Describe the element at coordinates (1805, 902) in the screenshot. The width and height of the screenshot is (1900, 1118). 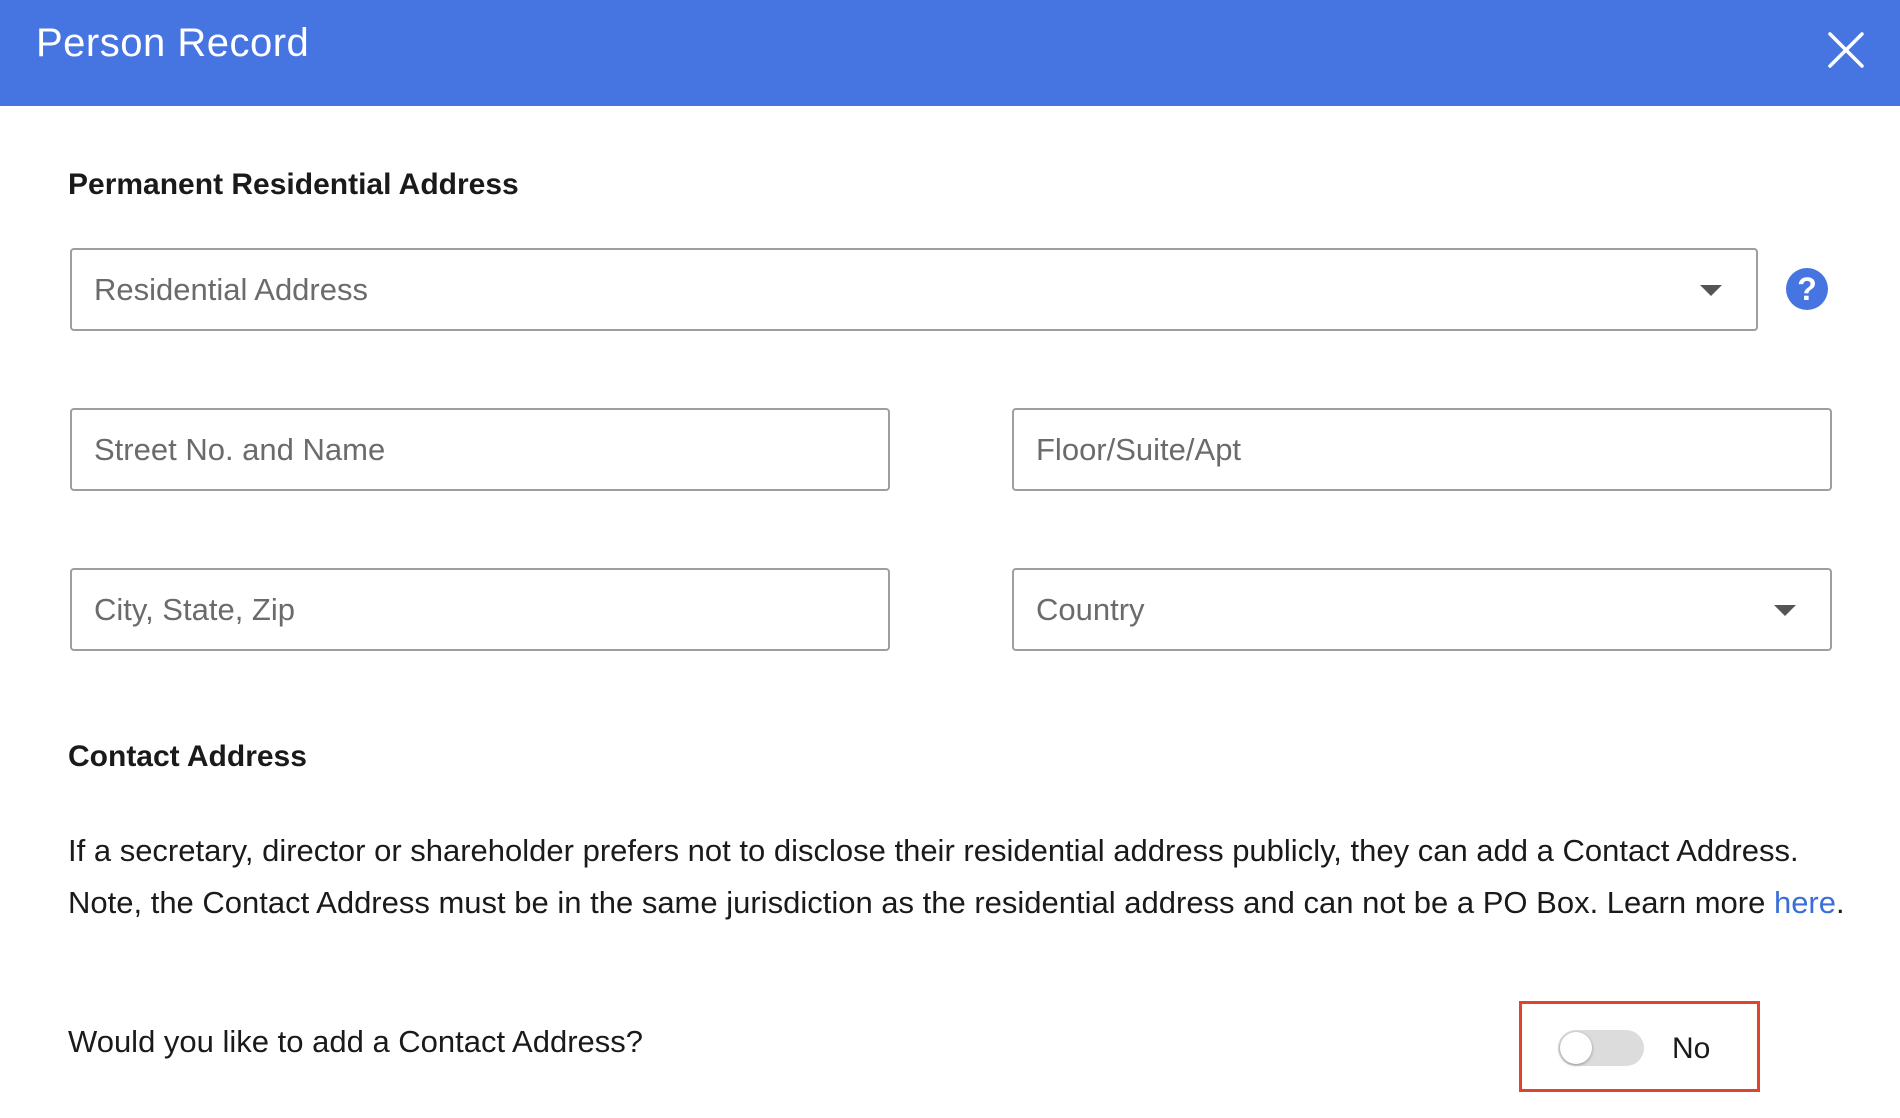
I see `learn-more-link: here` at that location.